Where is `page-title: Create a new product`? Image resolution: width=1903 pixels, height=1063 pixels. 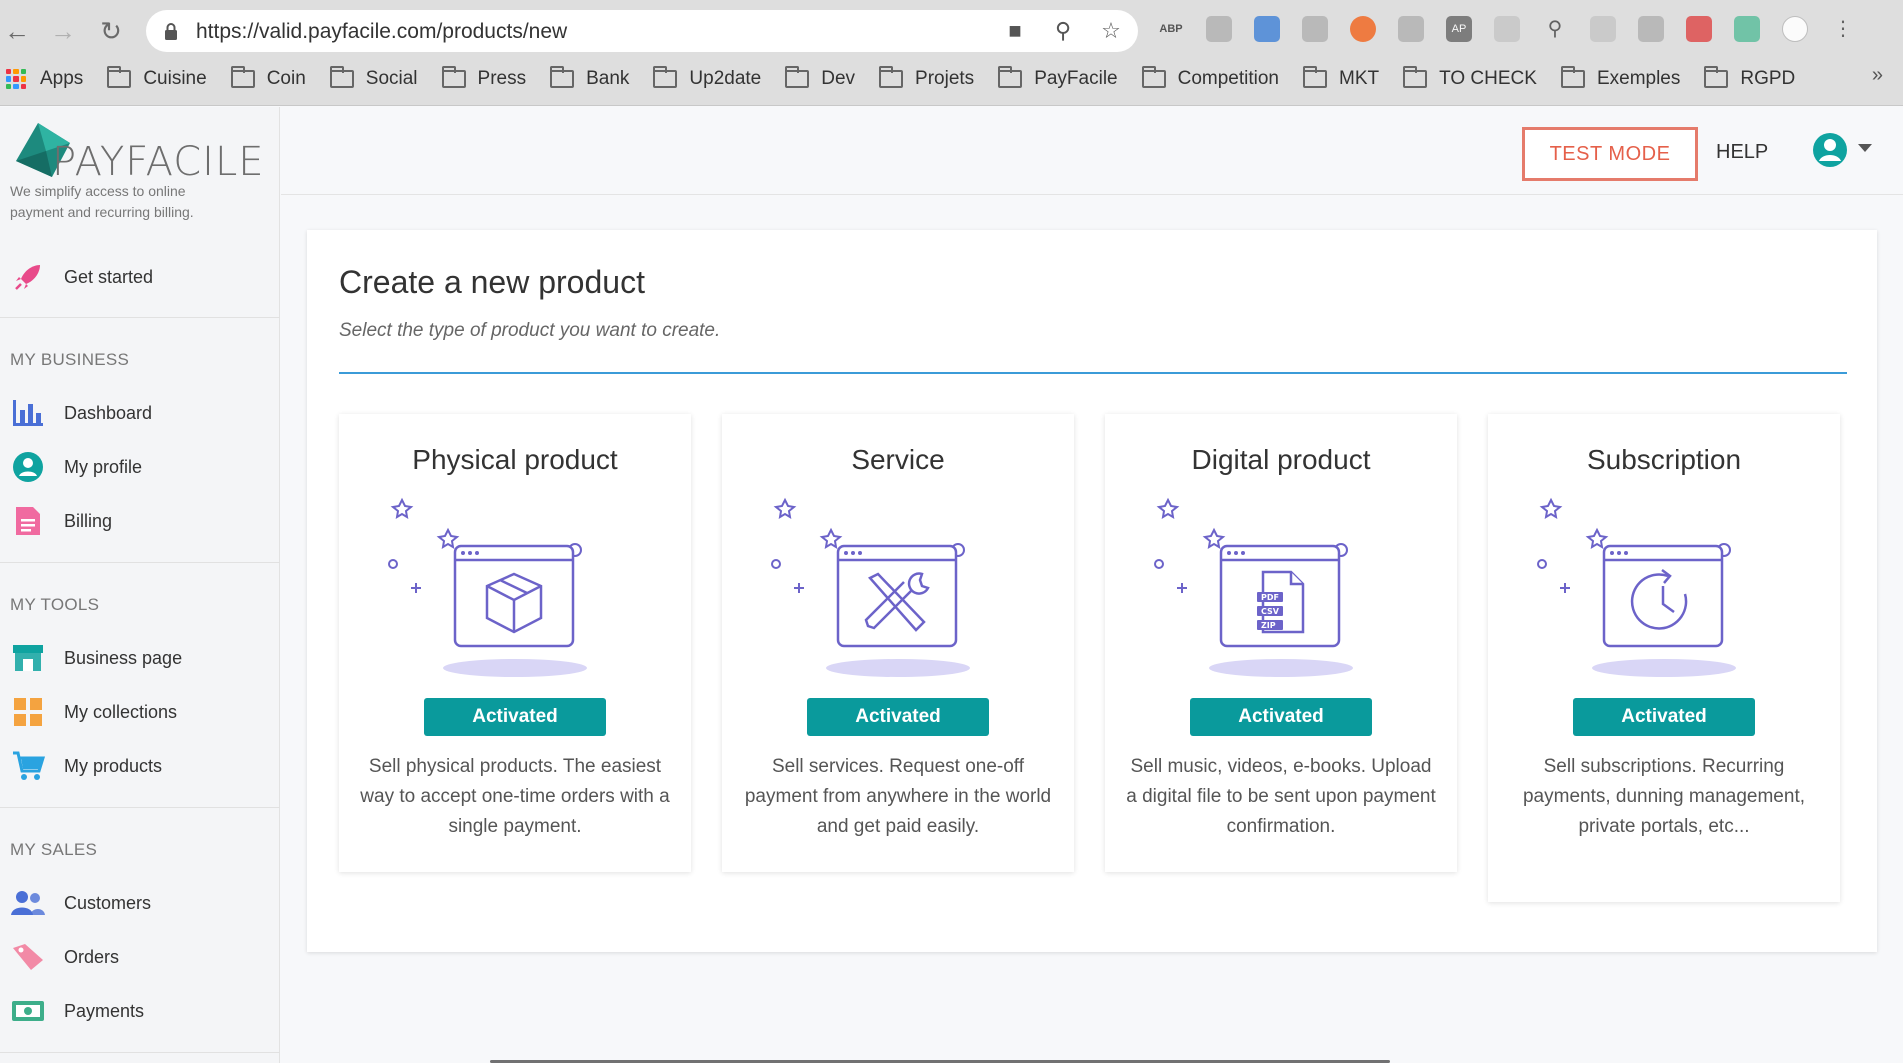 page-title: Create a new product is located at coordinates (492, 282).